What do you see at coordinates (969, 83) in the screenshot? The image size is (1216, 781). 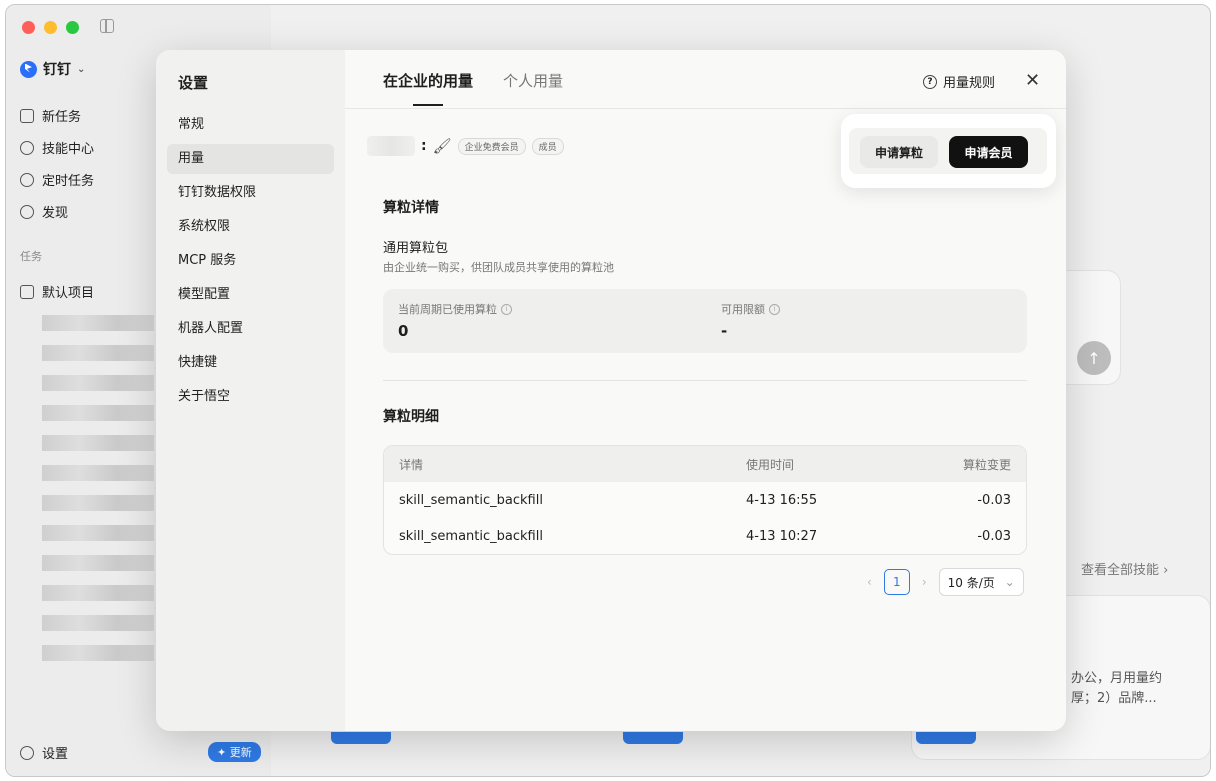 I see `usage-rules-label: 用量规则` at bounding box center [969, 83].